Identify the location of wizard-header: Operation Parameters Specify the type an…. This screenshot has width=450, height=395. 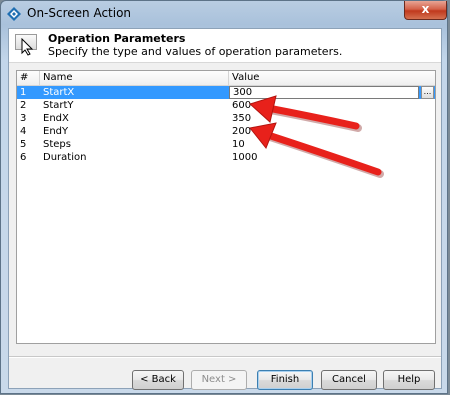
(225, 46).